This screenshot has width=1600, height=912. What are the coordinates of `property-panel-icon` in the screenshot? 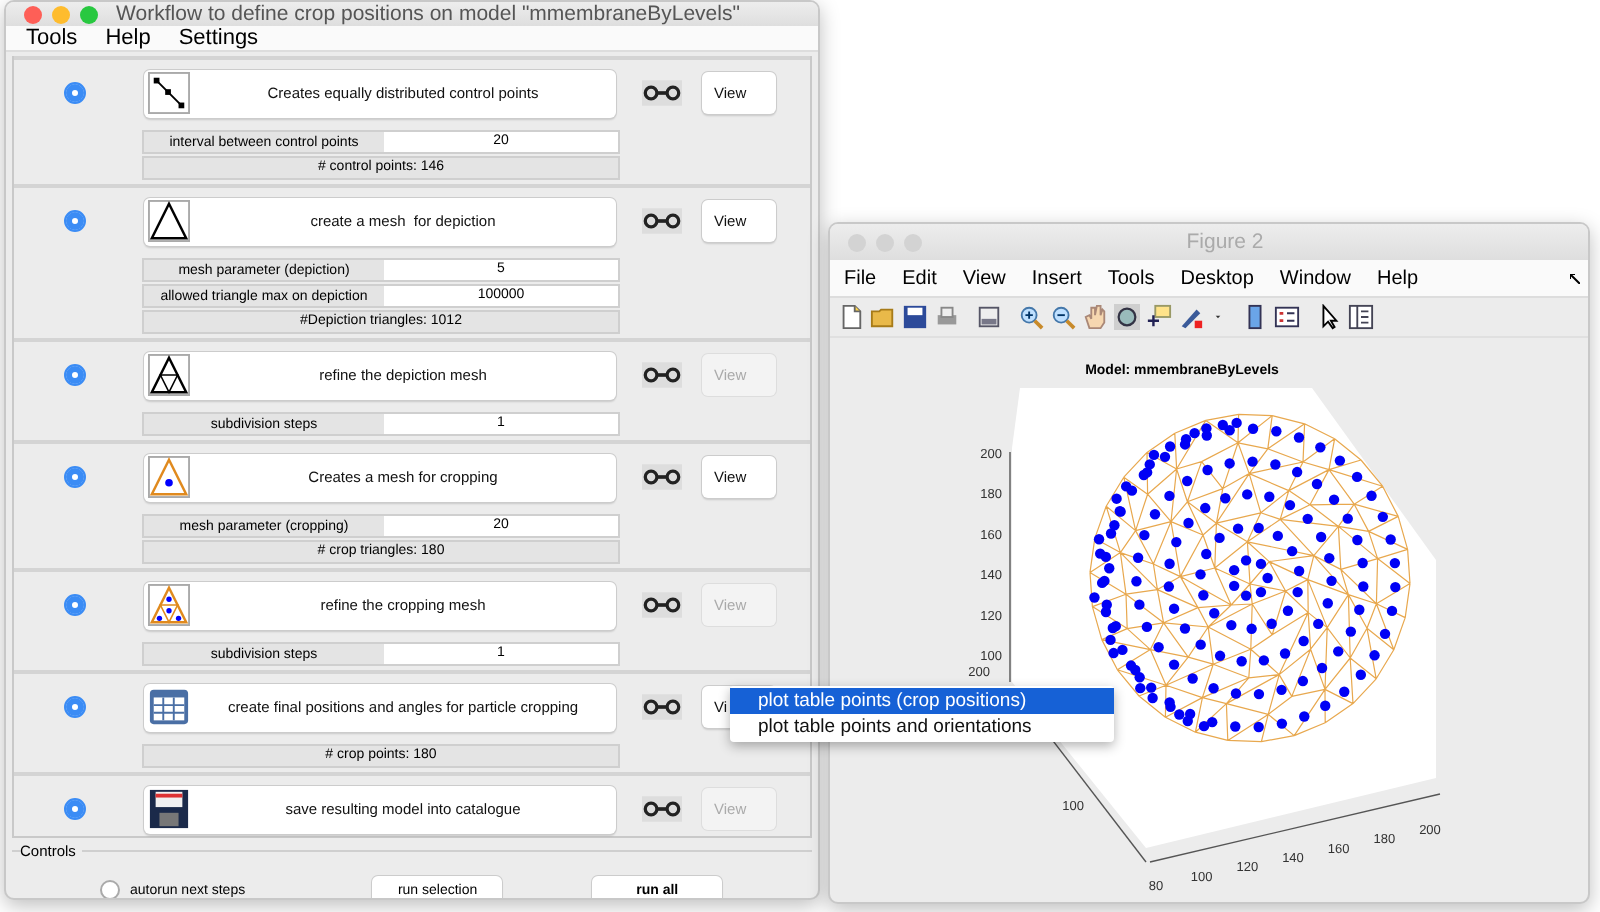 It's located at (1361, 317).